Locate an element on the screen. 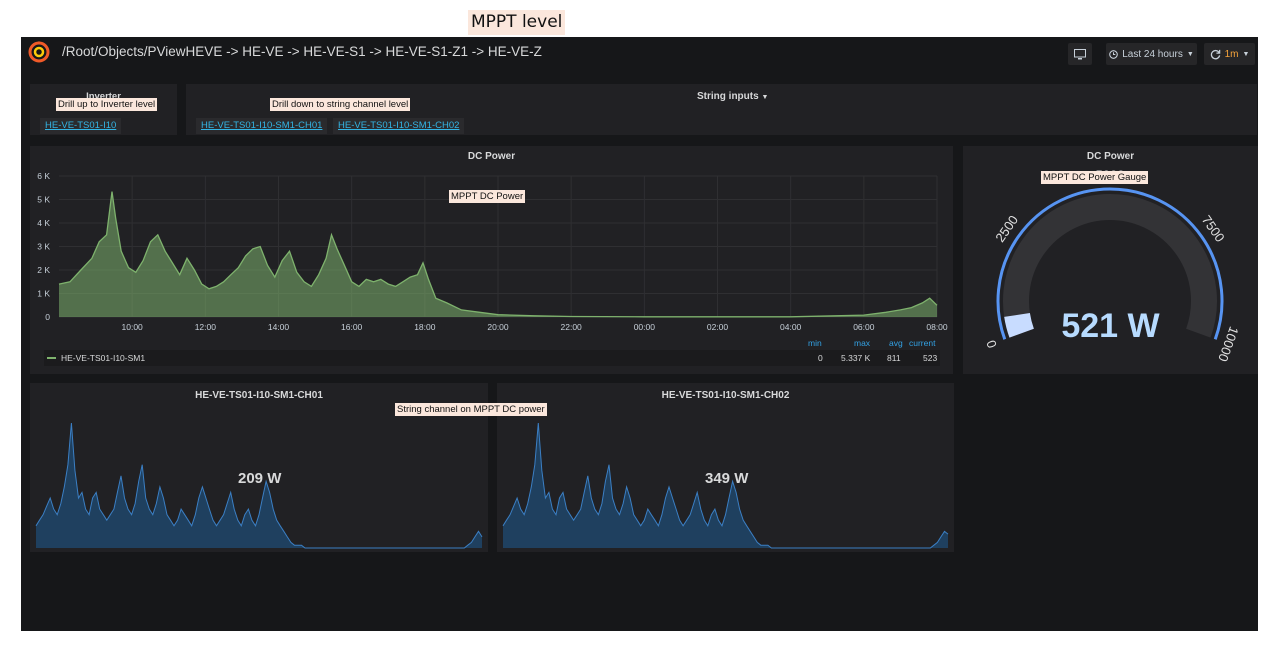  legend-avg-value: 811 is located at coordinates (894, 358).